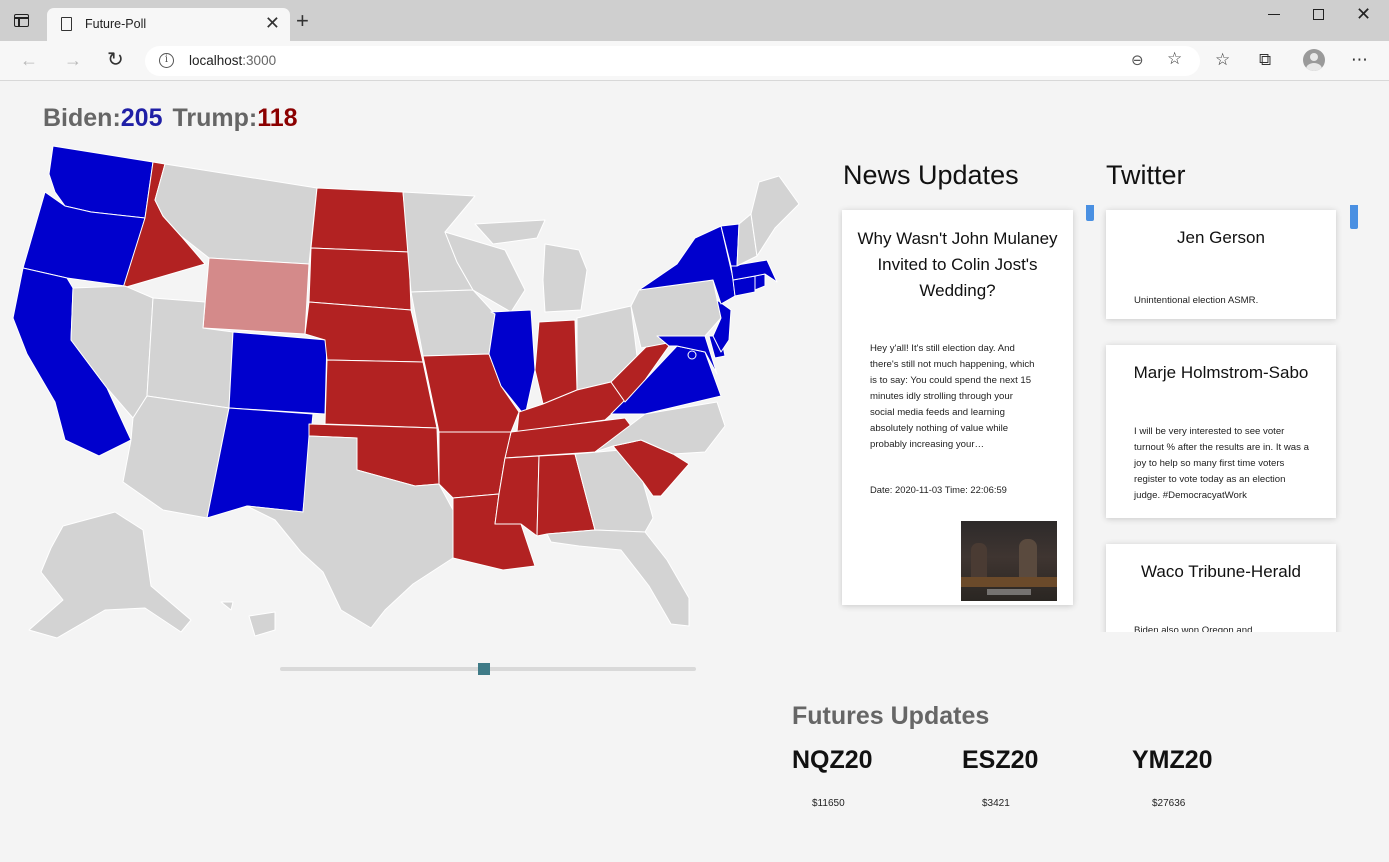 The height and width of the screenshot is (862, 1389). What do you see at coordinates (1193, 628) in the screenshot?
I see `tweet-text: Biden also won Oregon and` at bounding box center [1193, 628].